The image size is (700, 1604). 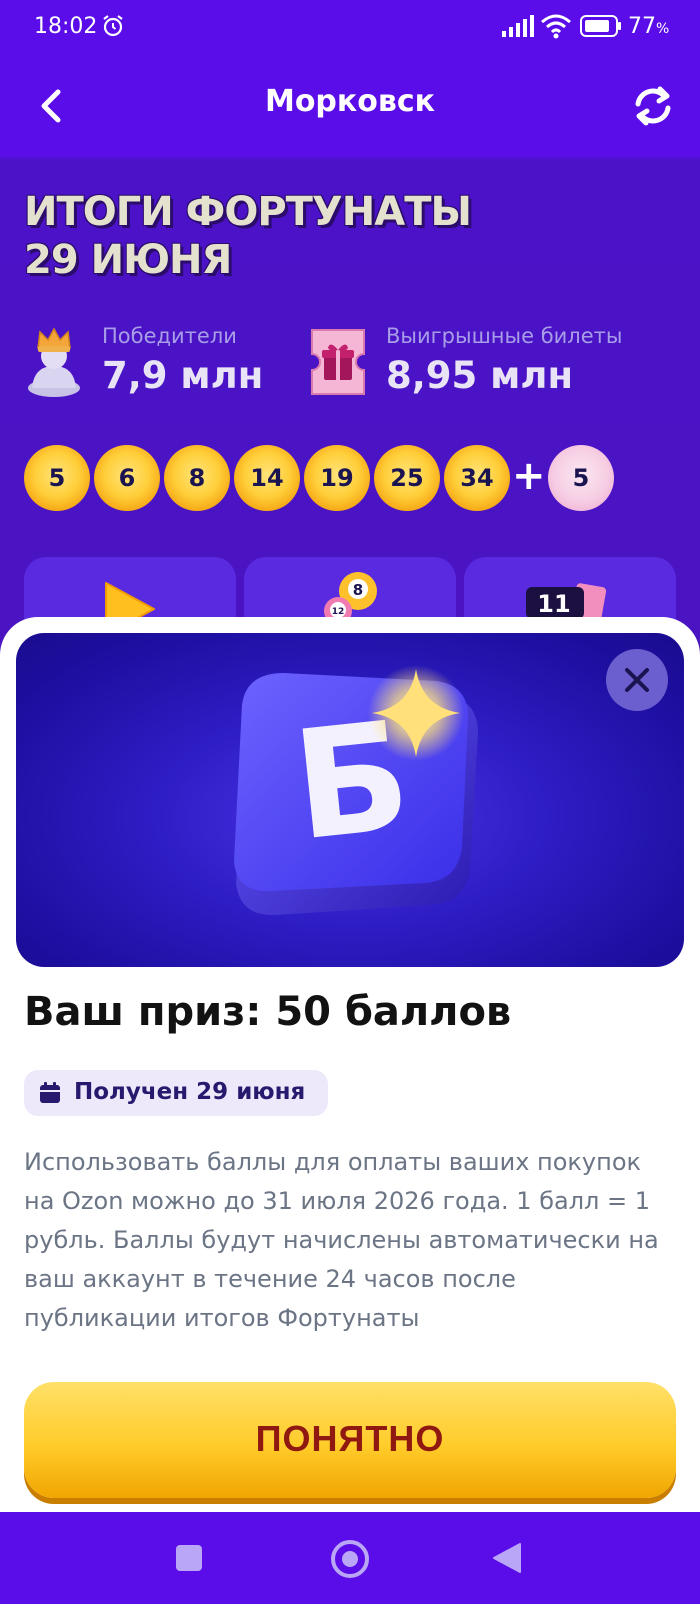 What do you see at coordinates (356, 790) in the screenshot?
I see `bonus-points-badge-icon: Б` at bounding box center [356, 790].